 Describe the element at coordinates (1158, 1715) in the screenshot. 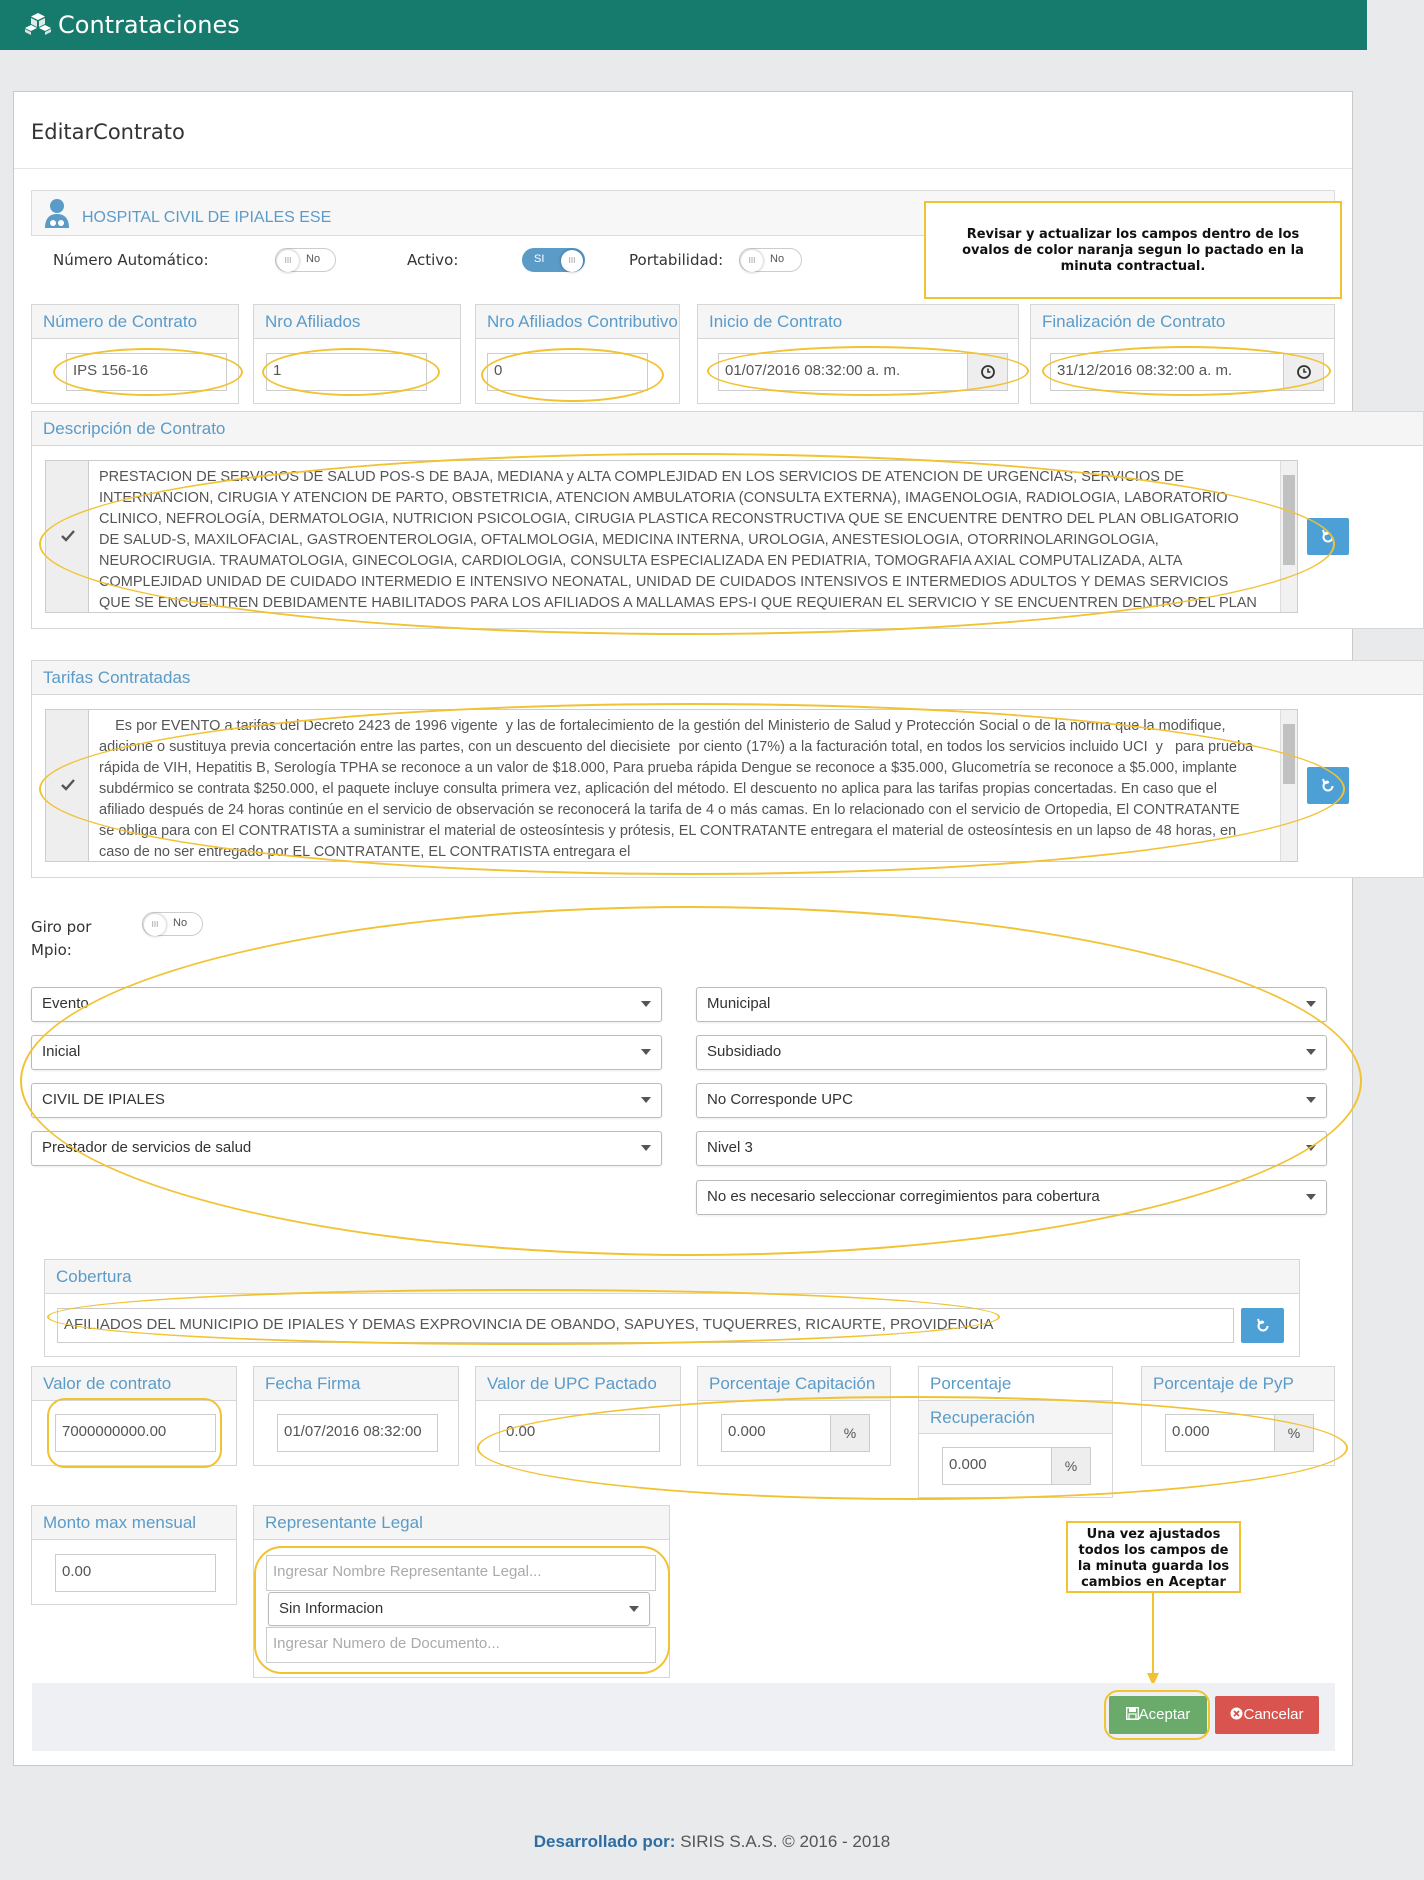

I see `accept-button: Aceptar` at that location.